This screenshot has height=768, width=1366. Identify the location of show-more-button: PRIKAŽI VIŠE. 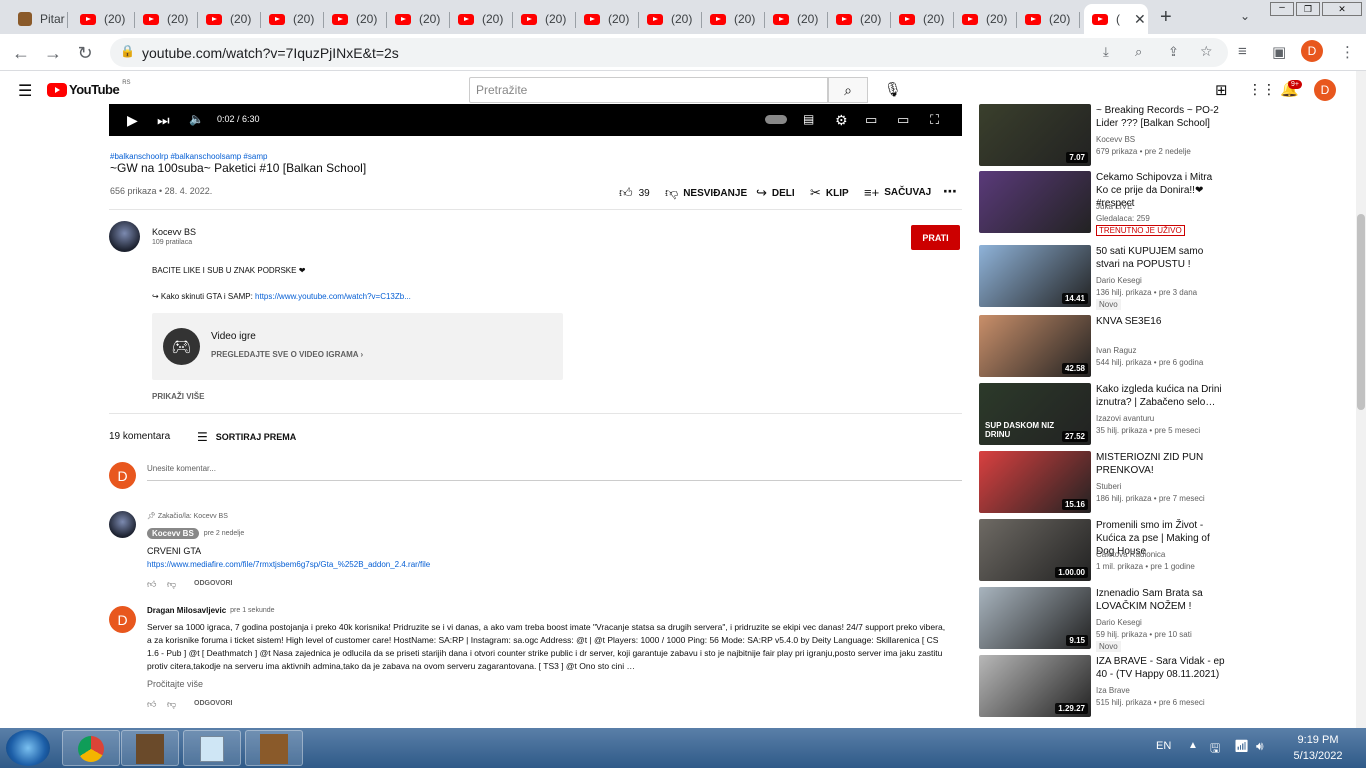
(178, 396).